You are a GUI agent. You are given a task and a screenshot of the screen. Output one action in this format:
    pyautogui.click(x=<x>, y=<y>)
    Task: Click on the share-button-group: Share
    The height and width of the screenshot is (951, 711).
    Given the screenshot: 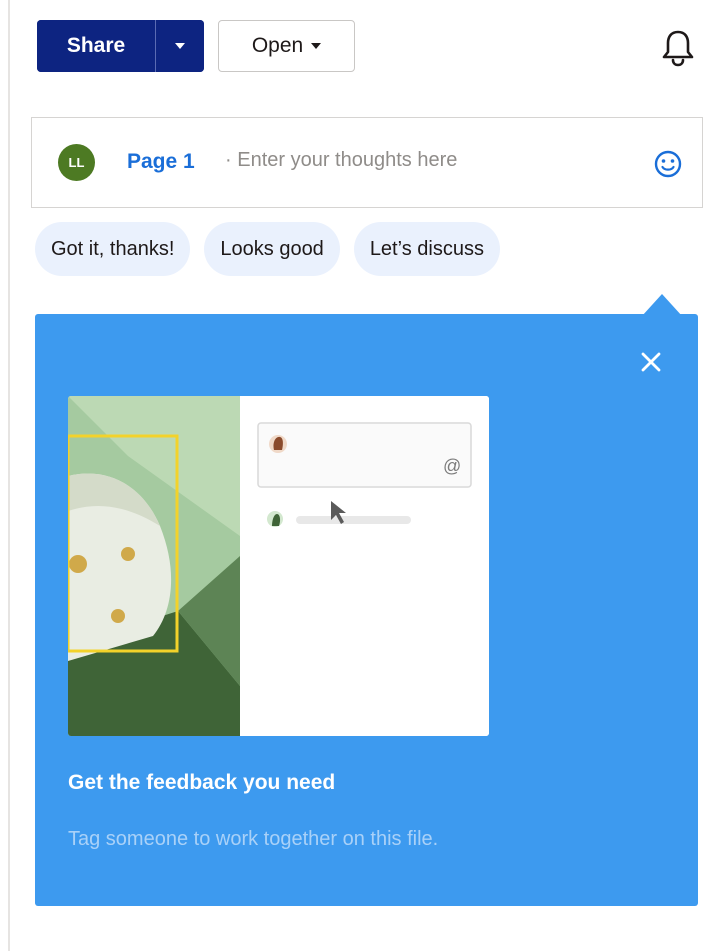 What is the action you would take?
    pyautogui.click(x=120, y=46)
    